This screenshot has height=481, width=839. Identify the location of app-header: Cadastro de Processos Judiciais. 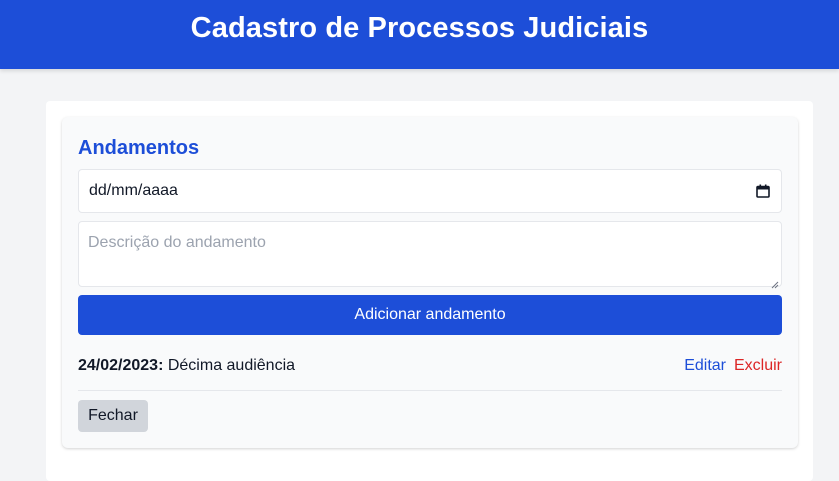
(419, 34).